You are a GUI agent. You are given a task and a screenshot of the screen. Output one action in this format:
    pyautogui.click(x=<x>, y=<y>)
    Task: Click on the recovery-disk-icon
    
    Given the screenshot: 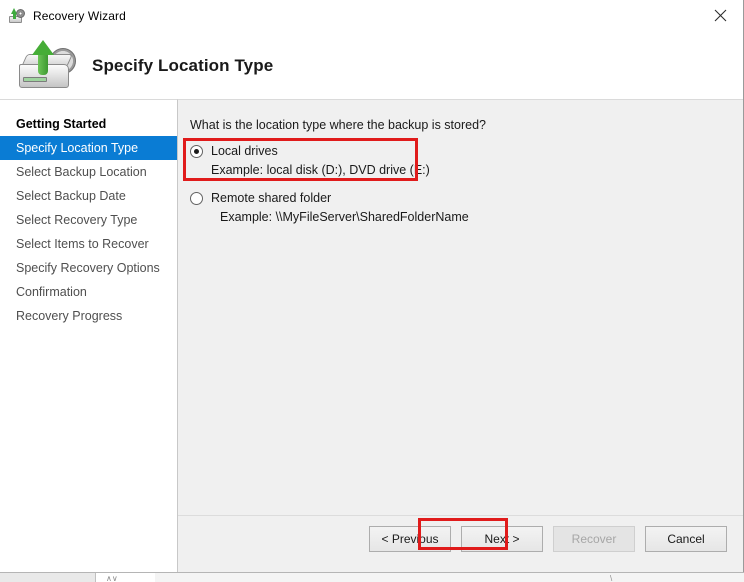 What is the action you would take?
    pyautogui.click(x=17, y=16)
    